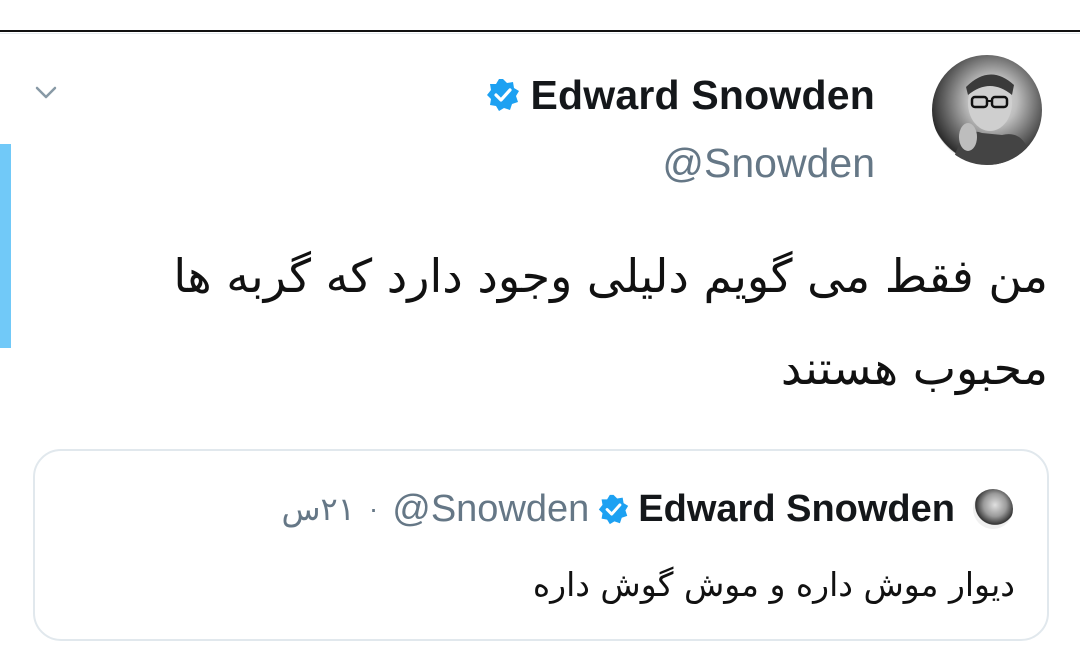 The height and width of the screenshot is (672, 1080). I want to click on quoted-time: ۲۱س, so click(318, 509).